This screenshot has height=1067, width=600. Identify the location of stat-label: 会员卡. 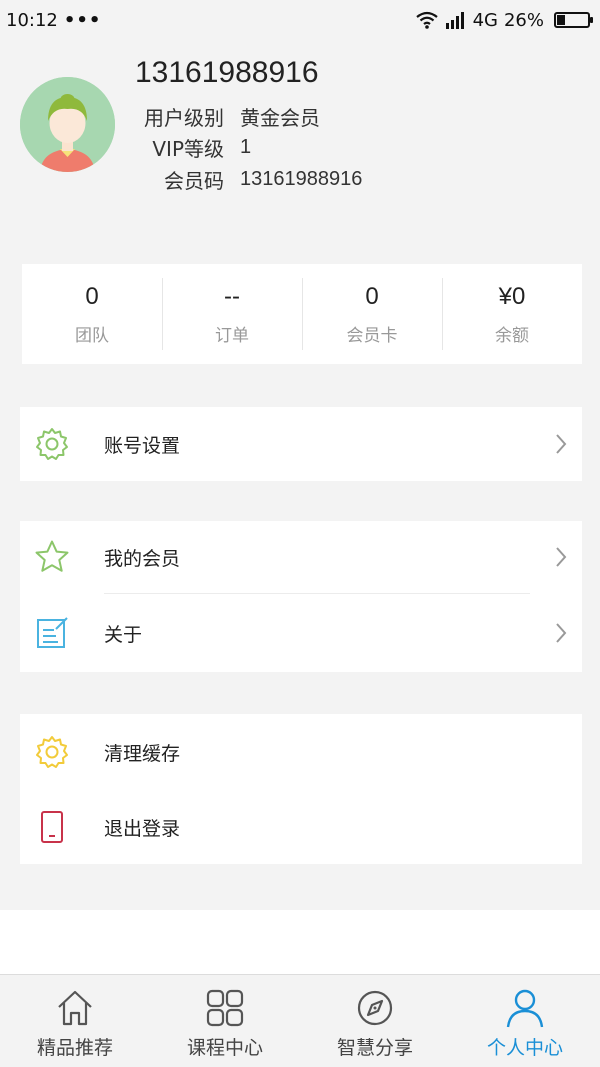
(372, 335).